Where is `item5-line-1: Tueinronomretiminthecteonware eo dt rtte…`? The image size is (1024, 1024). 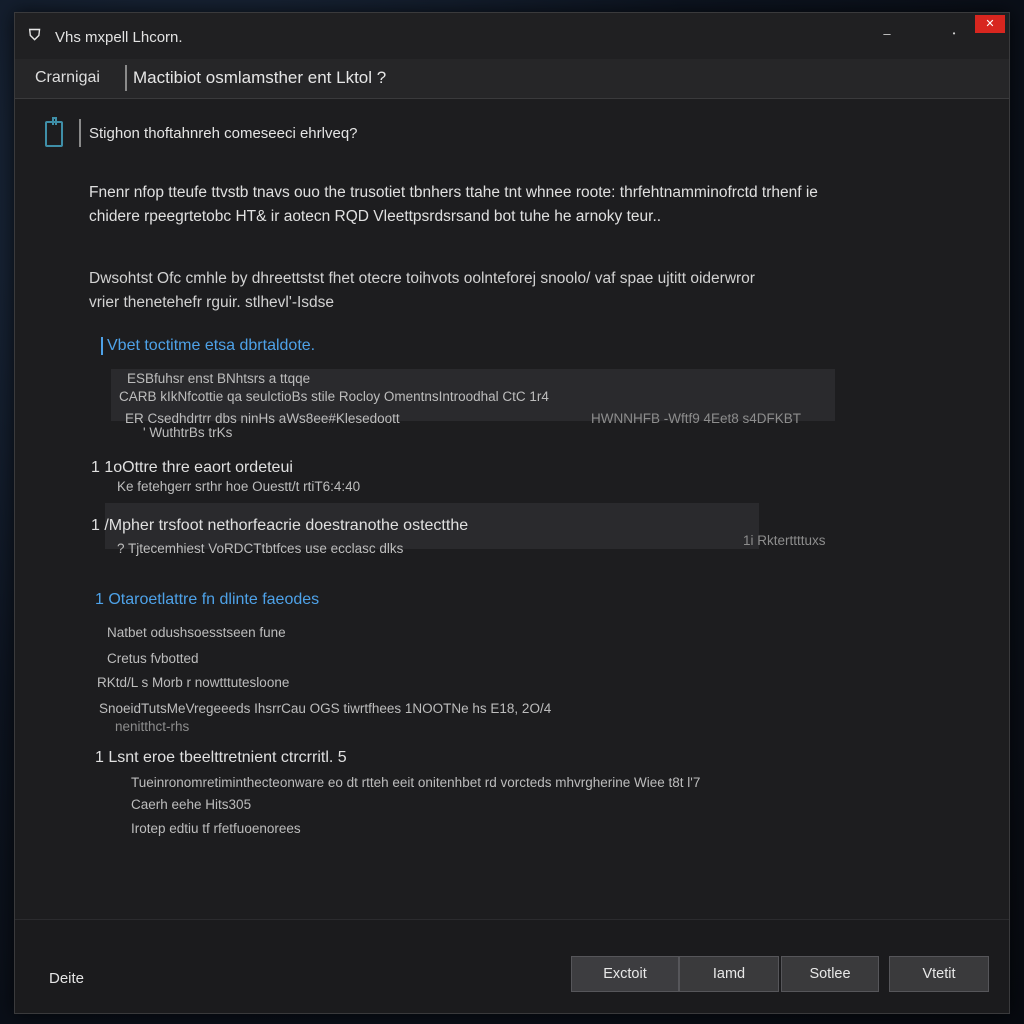 item5-line-1: Tueinronomretiminthecteonware eo dt rtte… is located at coordinates (416, 782).